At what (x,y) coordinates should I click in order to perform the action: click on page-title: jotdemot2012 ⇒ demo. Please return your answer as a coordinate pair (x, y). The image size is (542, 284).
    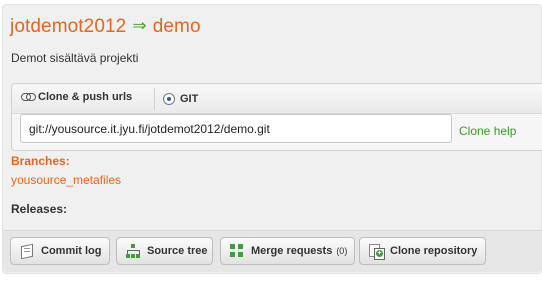
    Looking at the image, I should click on (105, 27).